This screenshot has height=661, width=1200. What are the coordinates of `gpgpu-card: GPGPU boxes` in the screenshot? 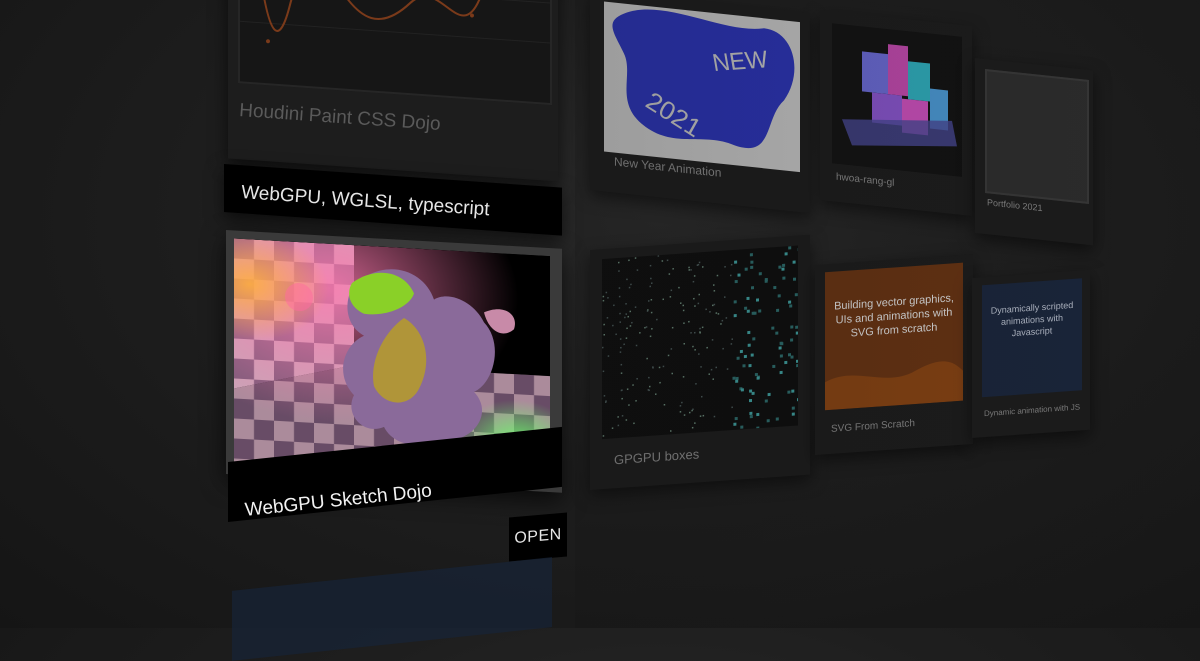 It's located at (700, 362).